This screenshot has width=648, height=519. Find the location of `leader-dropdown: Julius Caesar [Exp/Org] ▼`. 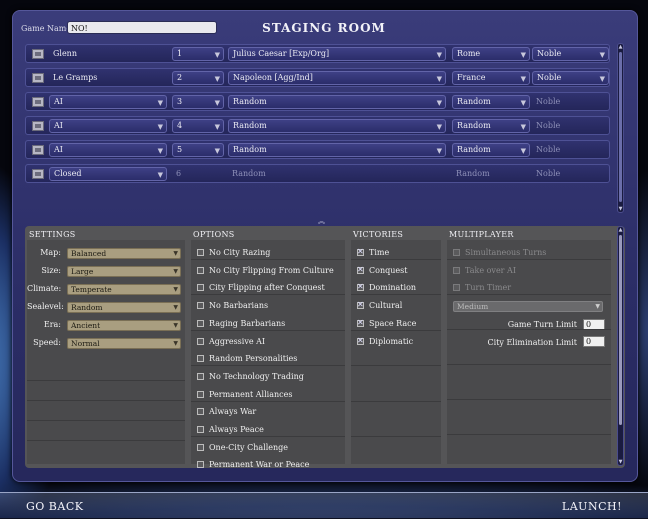

leader-dropdown: Julius Caesar [Exp/Org] ▼ is located at coordinates (337, 54).